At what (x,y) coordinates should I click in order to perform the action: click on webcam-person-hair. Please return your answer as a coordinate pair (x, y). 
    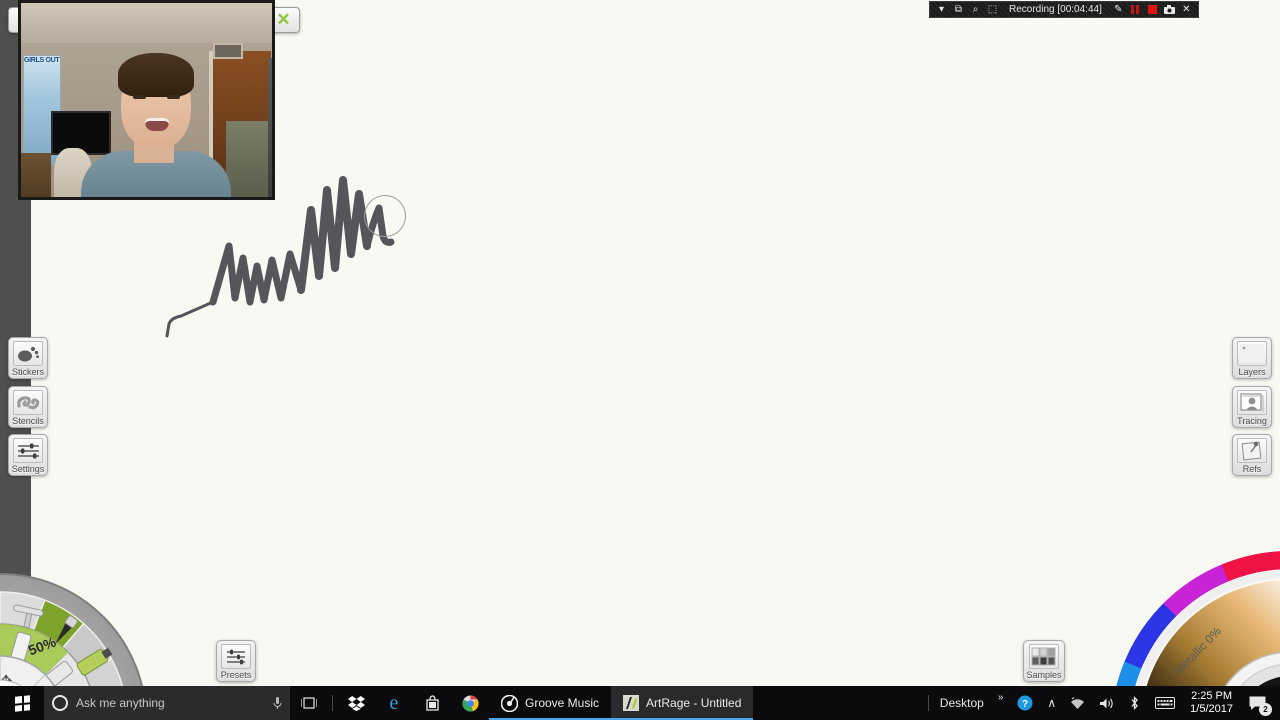
    Looking at the image, I should click on (156, 75).